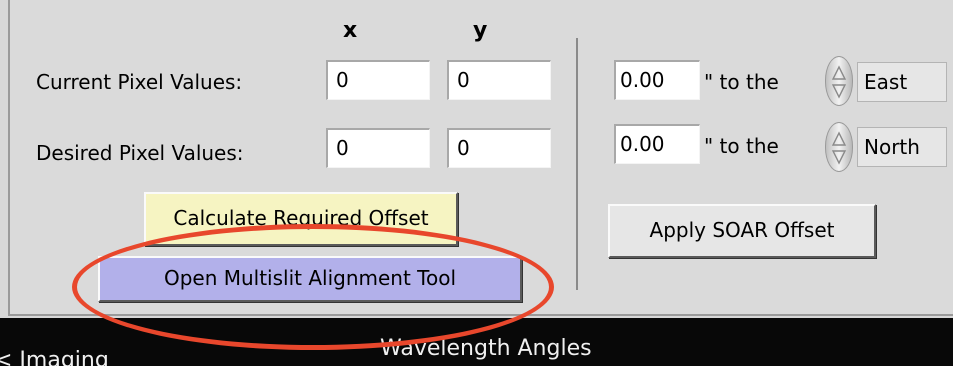  Describe the element at coordinates (310, 279) in the screenshot. I see `open-multislit-alignment-button: Open Multislit Alignment Tool` at that location.